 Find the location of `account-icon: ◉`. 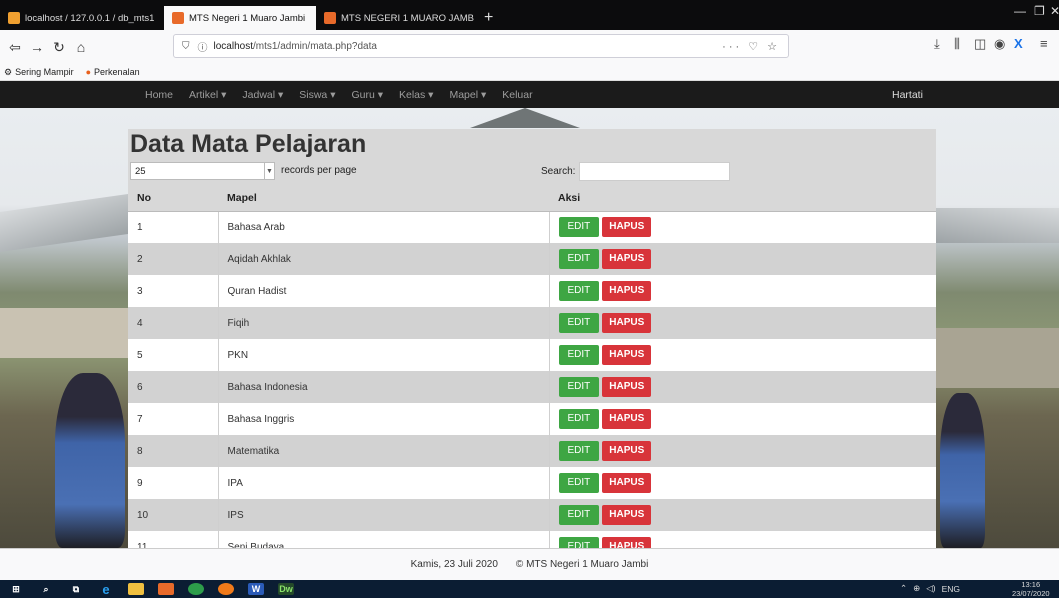

account-icon: ◉ is located at coordinates (999, 44).